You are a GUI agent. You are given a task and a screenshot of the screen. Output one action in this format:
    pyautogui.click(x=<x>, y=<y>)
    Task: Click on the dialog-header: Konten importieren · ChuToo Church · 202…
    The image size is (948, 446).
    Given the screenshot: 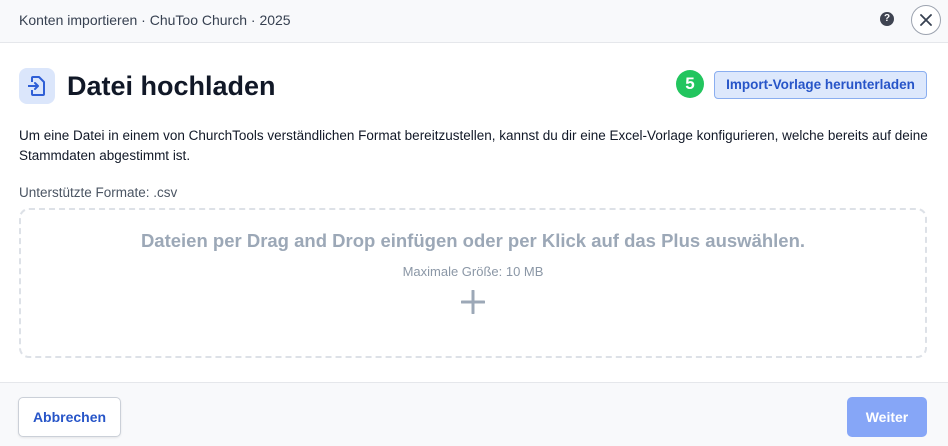 What is the action you would take?
    pyautogui.click(x=474, y=21)
    